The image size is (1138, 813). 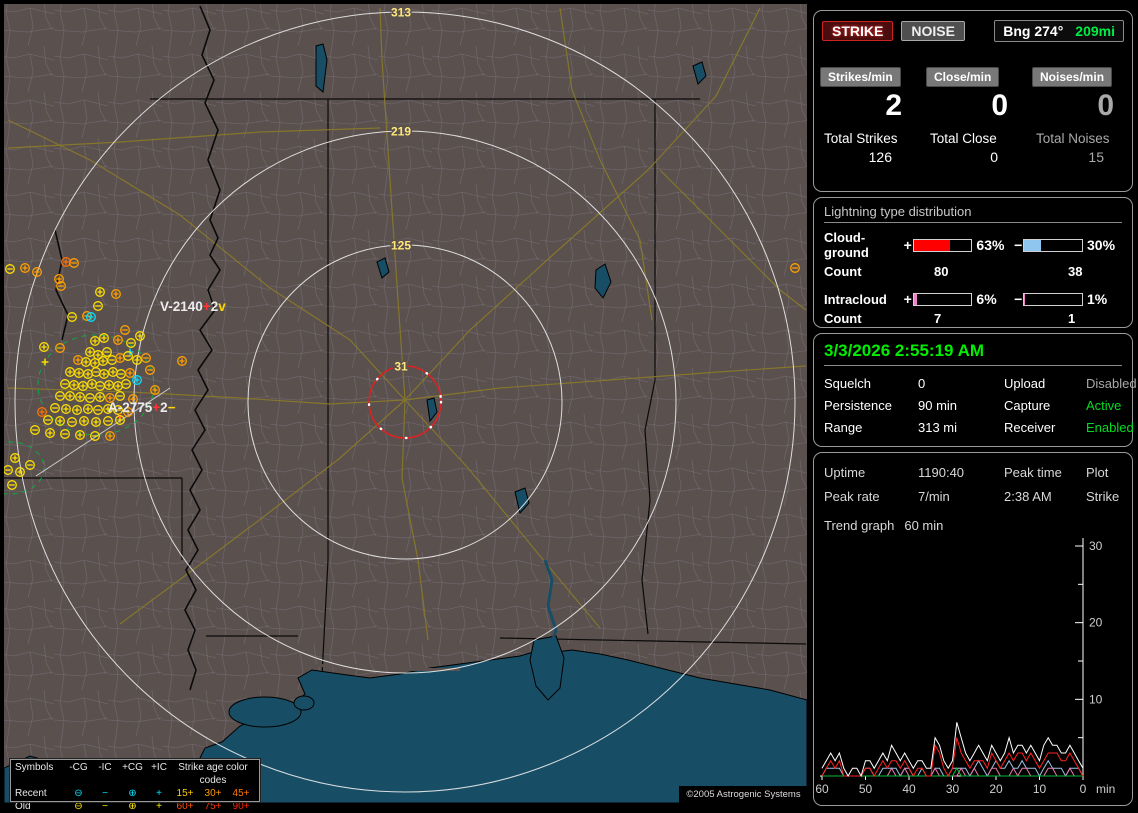 What do you see at coordinates (866, 789) in the screenshot?
I see `svg-text: 50` at bounding box center [866, 789].